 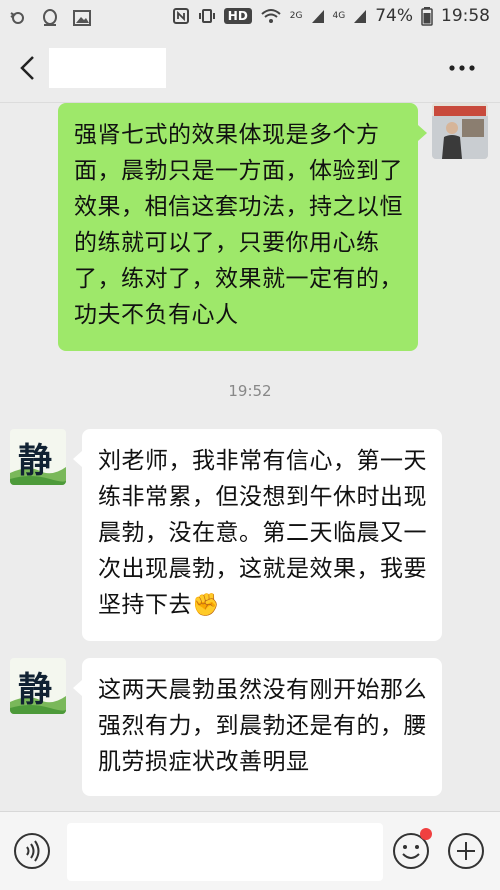 What do you see at coordinates (339, 16) in the screenshot?
I see `signal-4g-label: 4G` at bounding box center [339, 16].